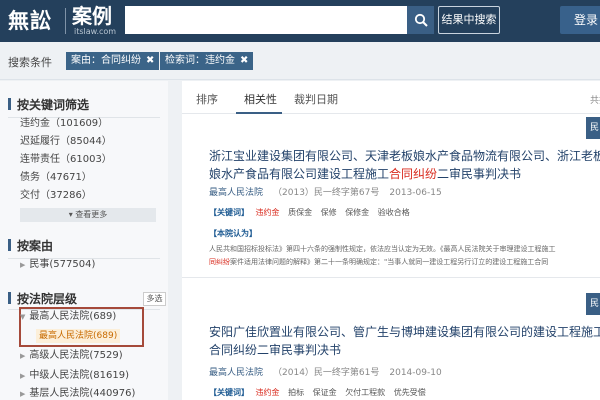 Image resolution: width=600 pixels, height=400 pixels. I want to click on filter-tag-keyword: 检索词：违约金 ✖, so click(207, 61).